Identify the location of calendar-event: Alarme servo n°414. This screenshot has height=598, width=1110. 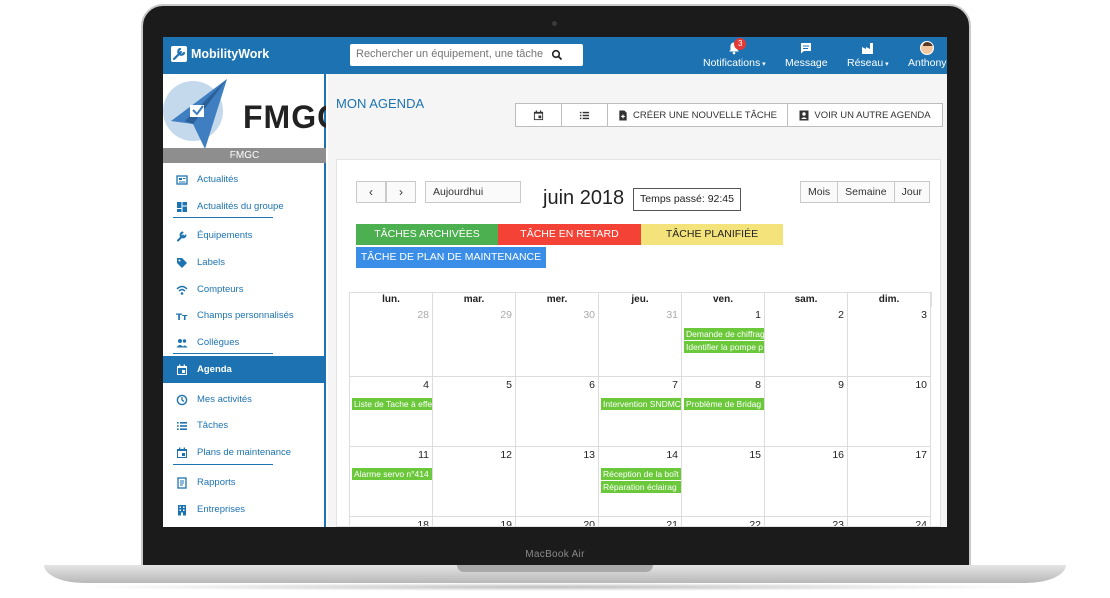
(392, 474).